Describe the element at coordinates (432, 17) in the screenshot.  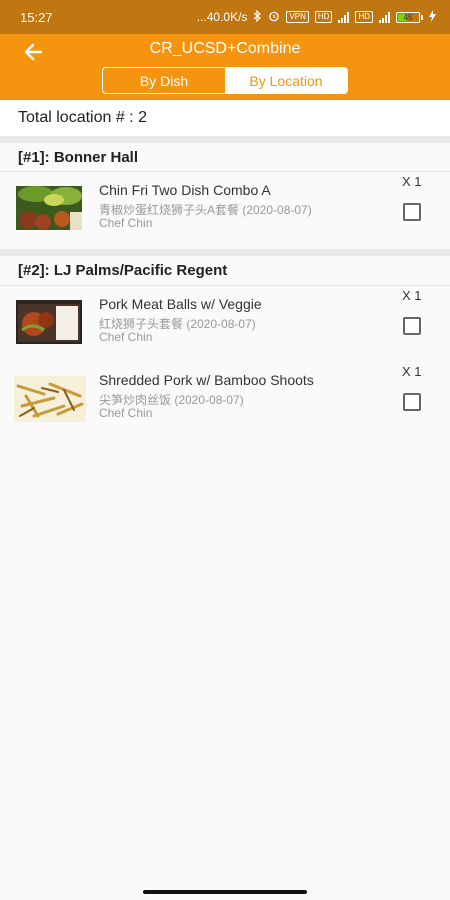
I see `charging-icon` at that location.